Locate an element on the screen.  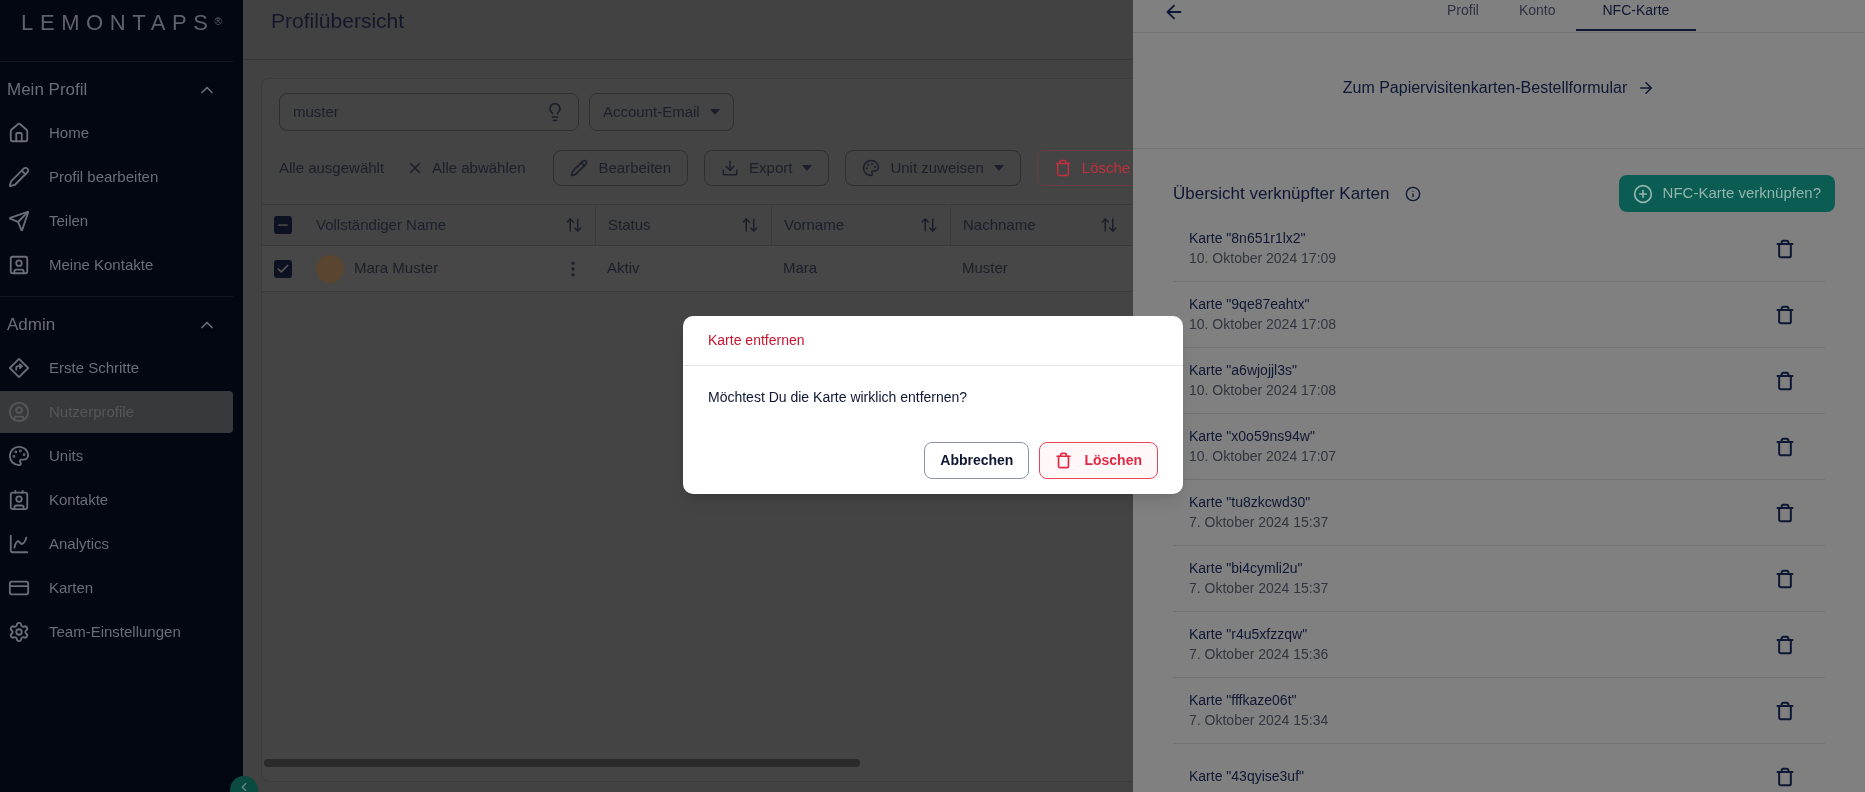
link-card-button: NFC-Karte verknüpfen? is located at coordinates (1726, 193).